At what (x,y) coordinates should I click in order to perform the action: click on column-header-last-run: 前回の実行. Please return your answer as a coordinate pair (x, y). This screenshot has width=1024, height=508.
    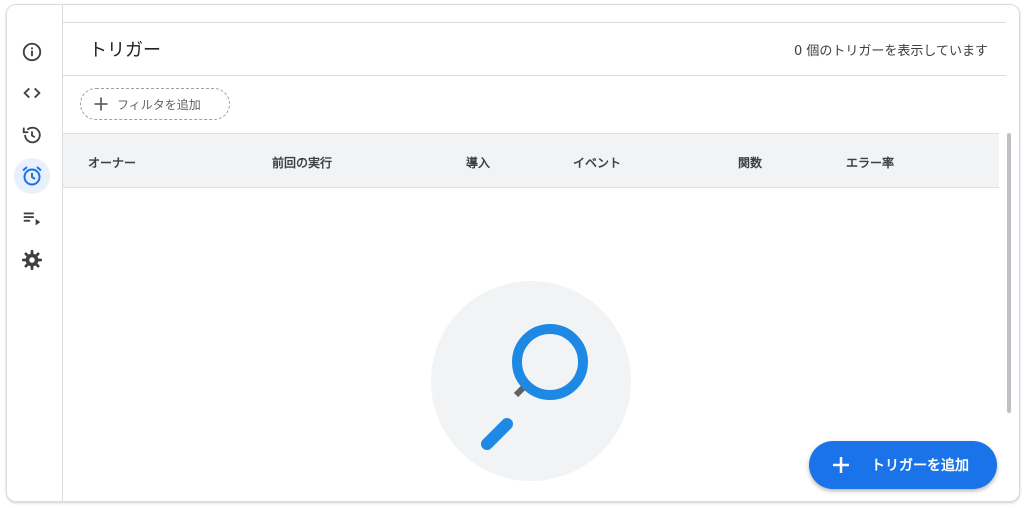
    Looking at the image, I should click on (302, 162).